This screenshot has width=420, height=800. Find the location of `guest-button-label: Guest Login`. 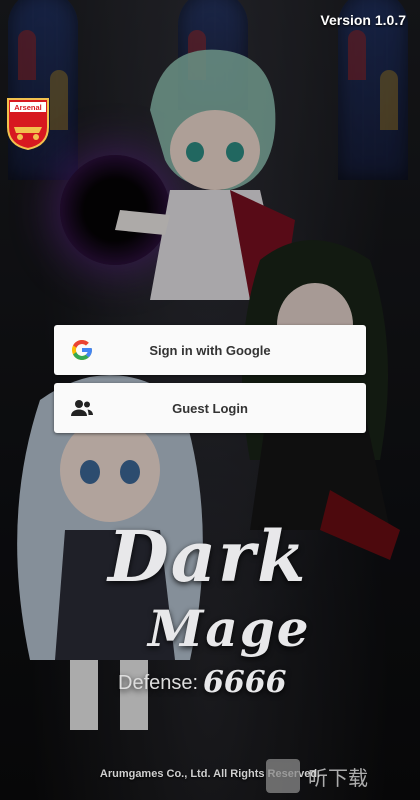

guest-button-label: Guest Login is located at coordinates (210, 408).